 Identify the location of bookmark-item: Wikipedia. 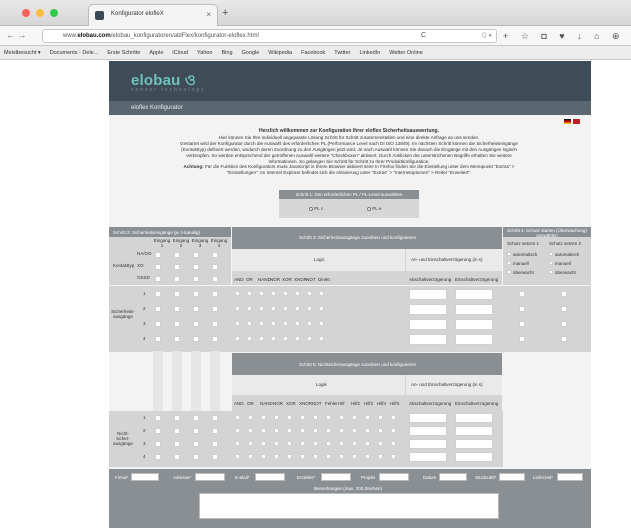
(280, 53).